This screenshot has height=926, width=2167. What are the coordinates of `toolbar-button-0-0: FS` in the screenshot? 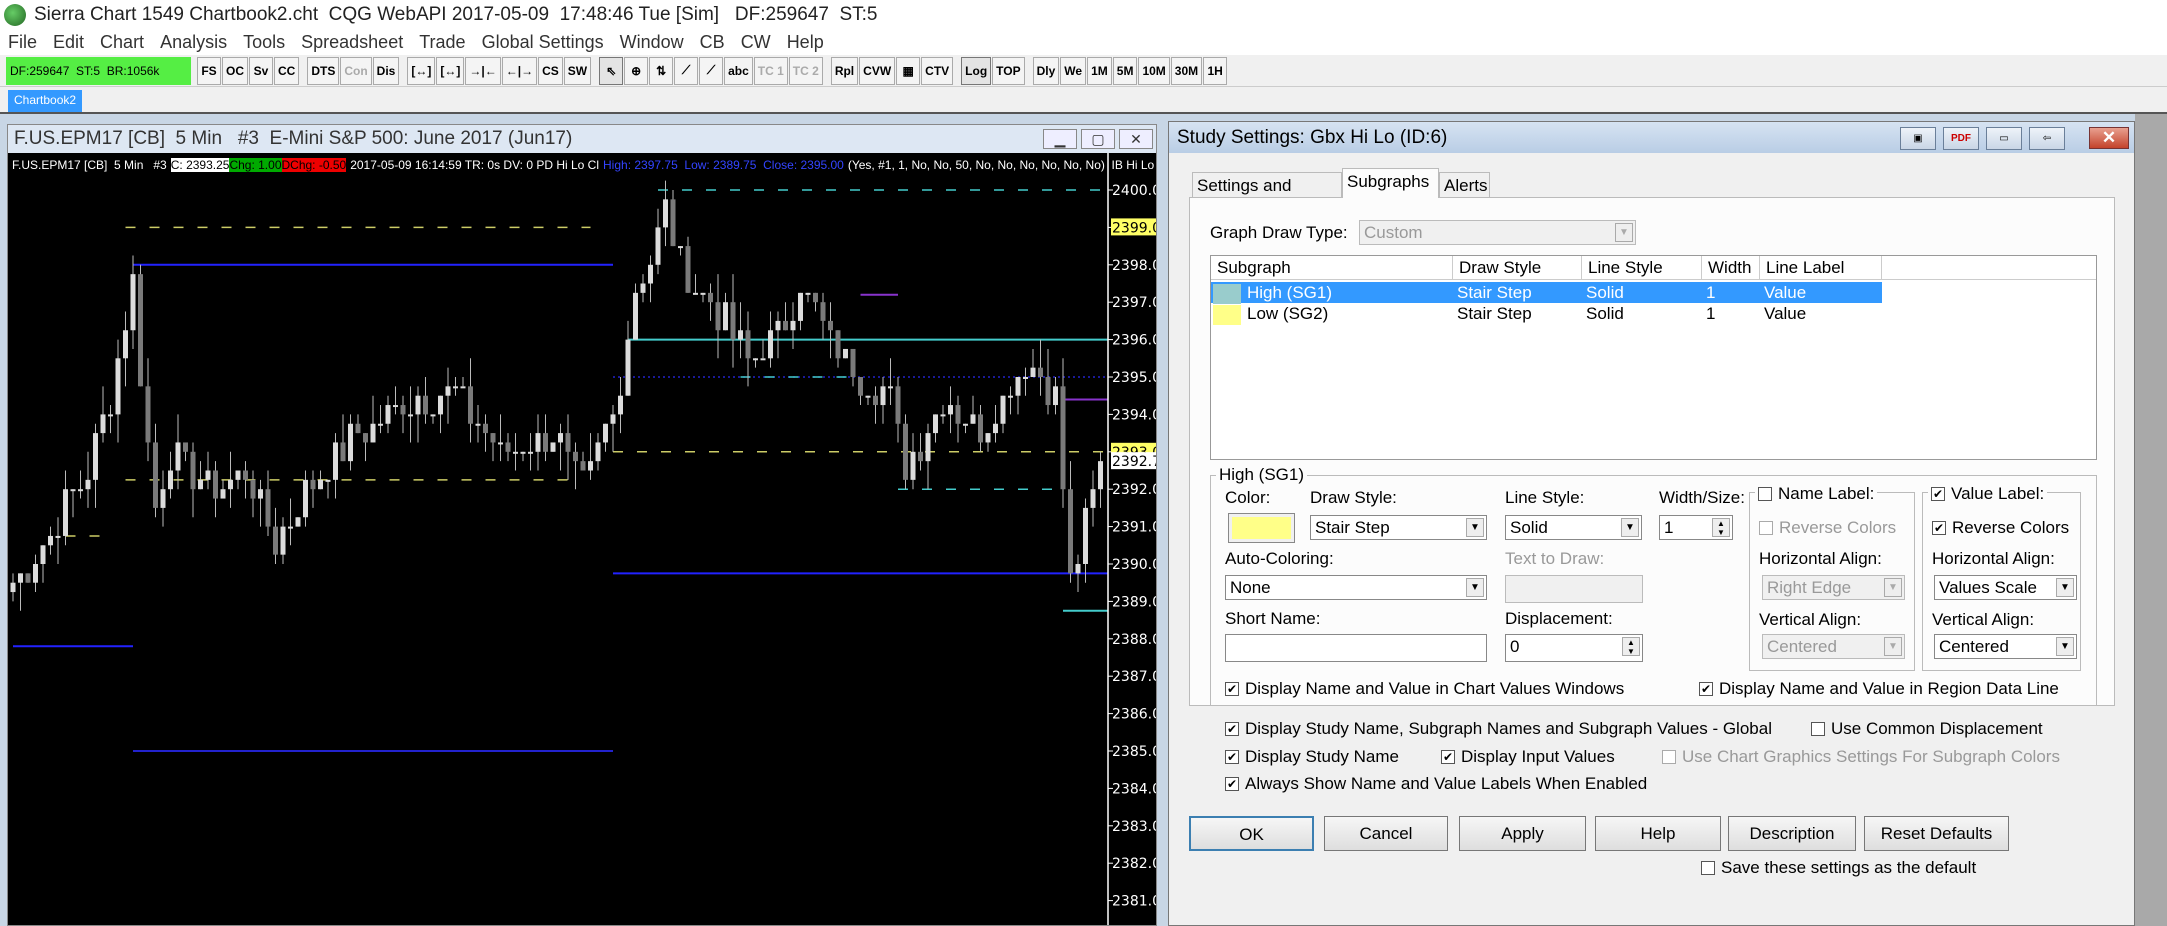 It's located at (209, 70).